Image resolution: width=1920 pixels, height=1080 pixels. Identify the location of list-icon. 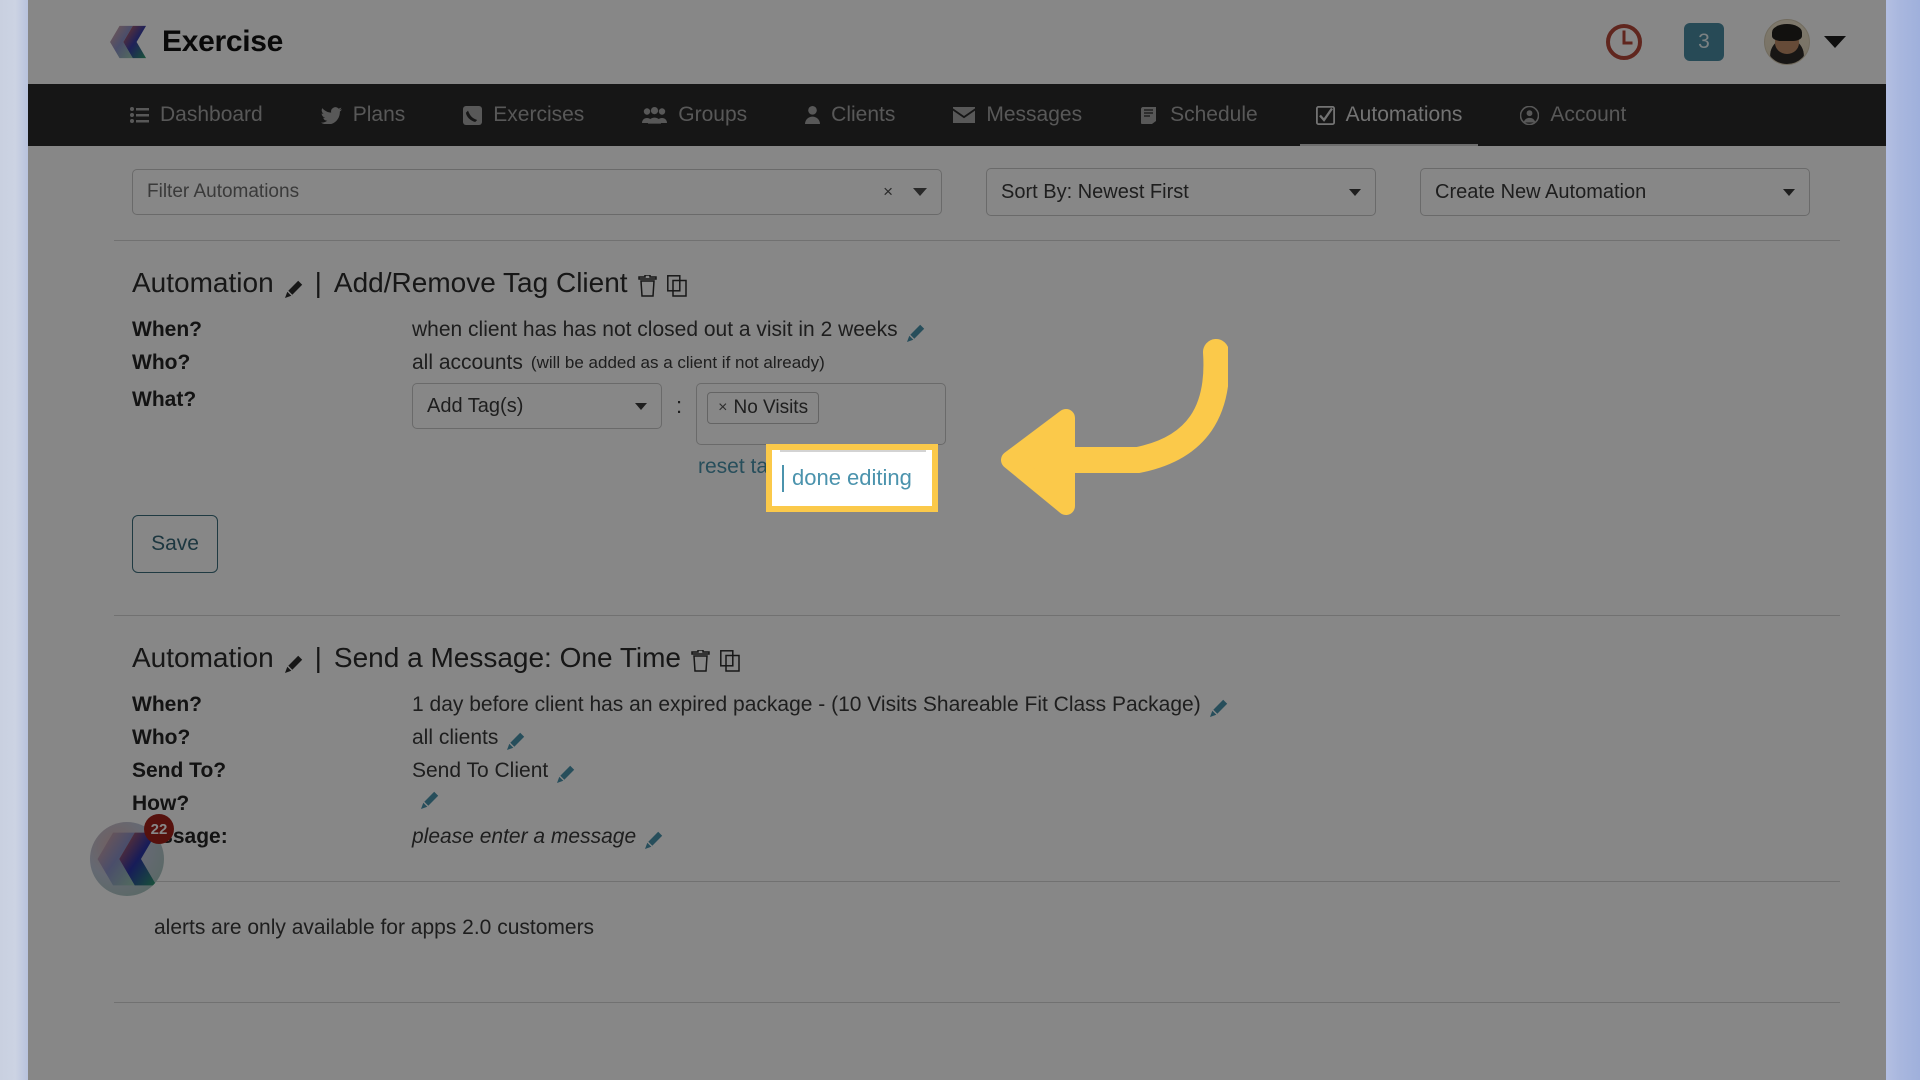
(139, 115).